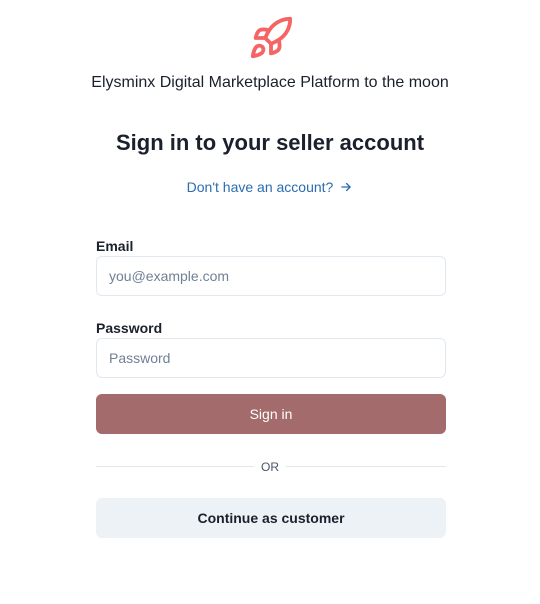 The height and width of the screenshot is (604, 540). I want to click on sign-in-button: Sign in, so click(271, 414).